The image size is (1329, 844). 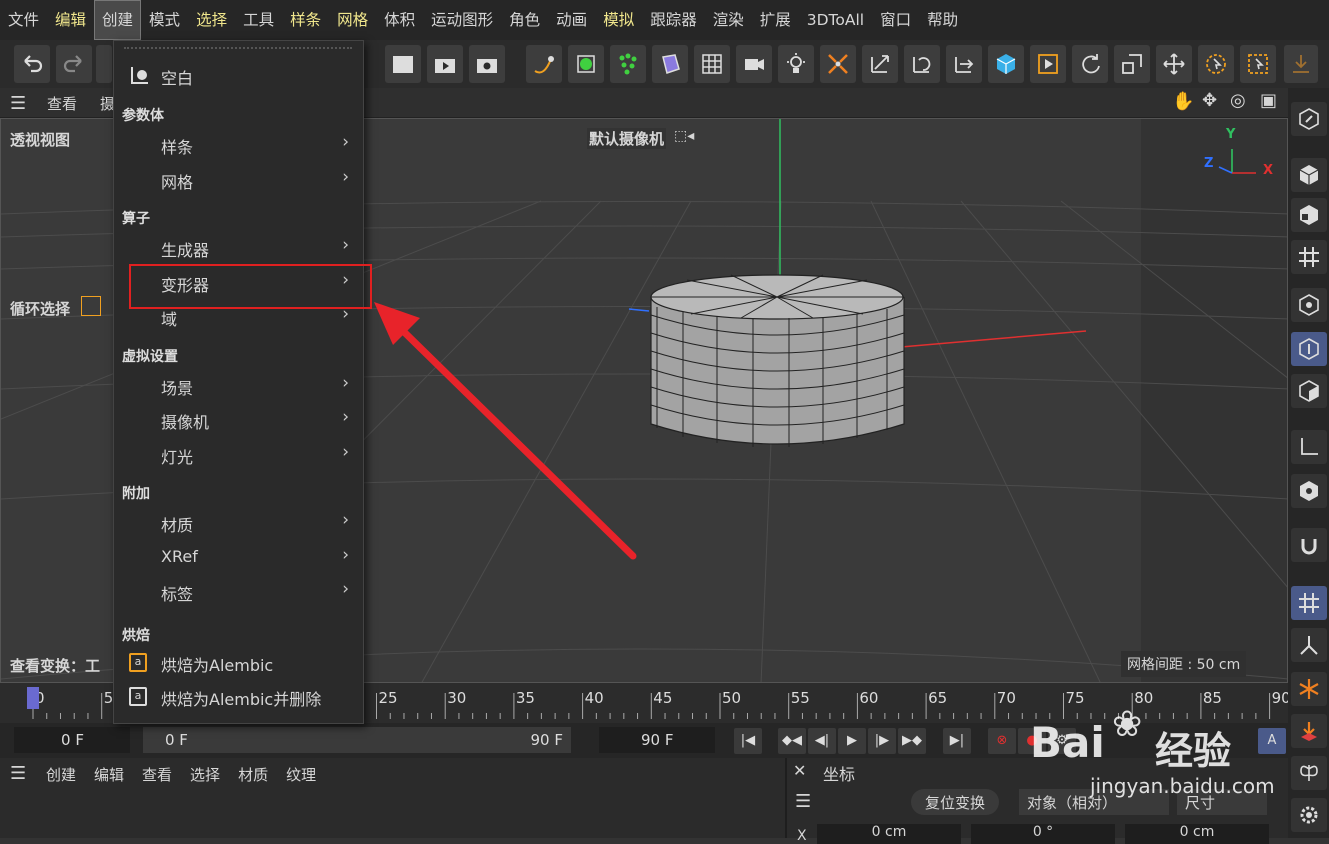 I want to click on model-mode-button, so click(x=1309, y=175).